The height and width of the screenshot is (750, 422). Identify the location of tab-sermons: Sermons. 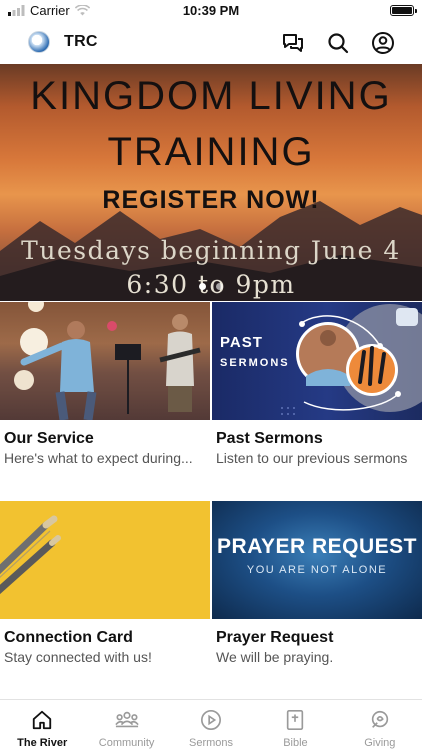
(211, 725).